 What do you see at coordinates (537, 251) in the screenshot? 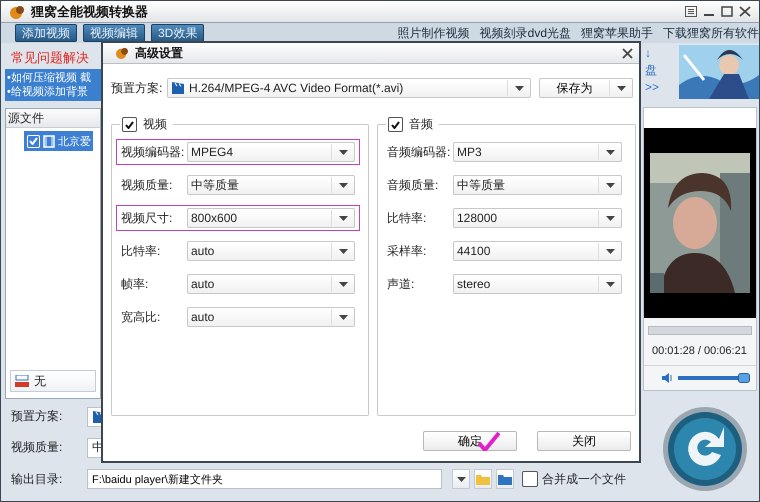
I see `dropdown: 44100` at bounding box center [537, 251].